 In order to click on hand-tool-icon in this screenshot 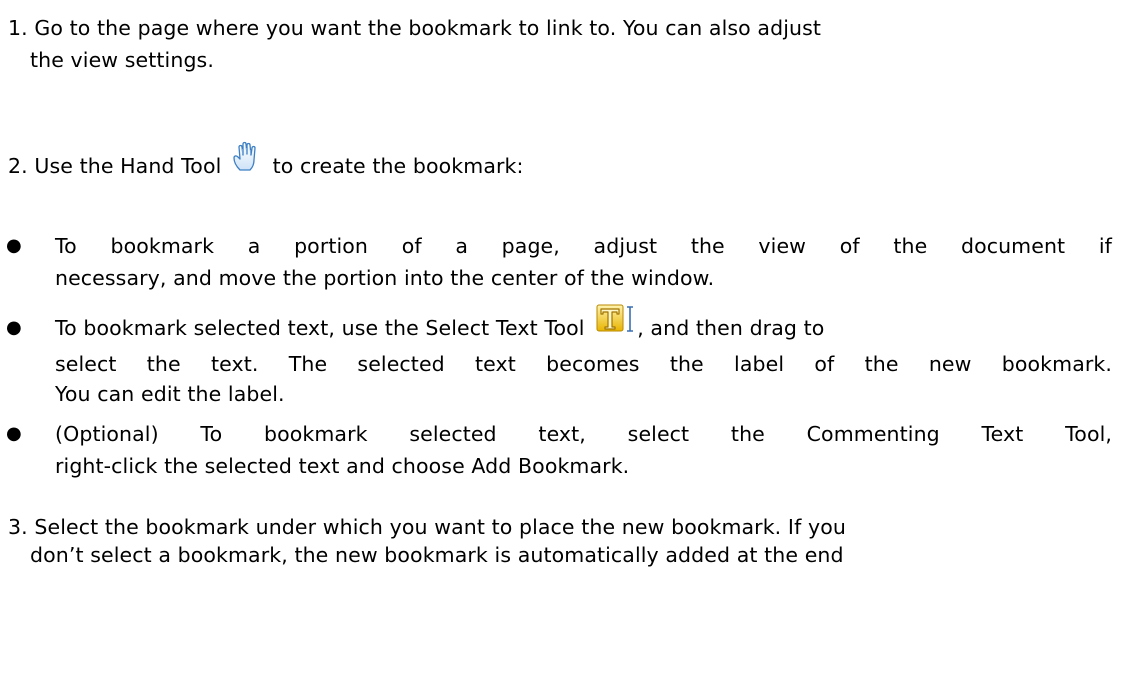, I will do `click(247, 157)`.